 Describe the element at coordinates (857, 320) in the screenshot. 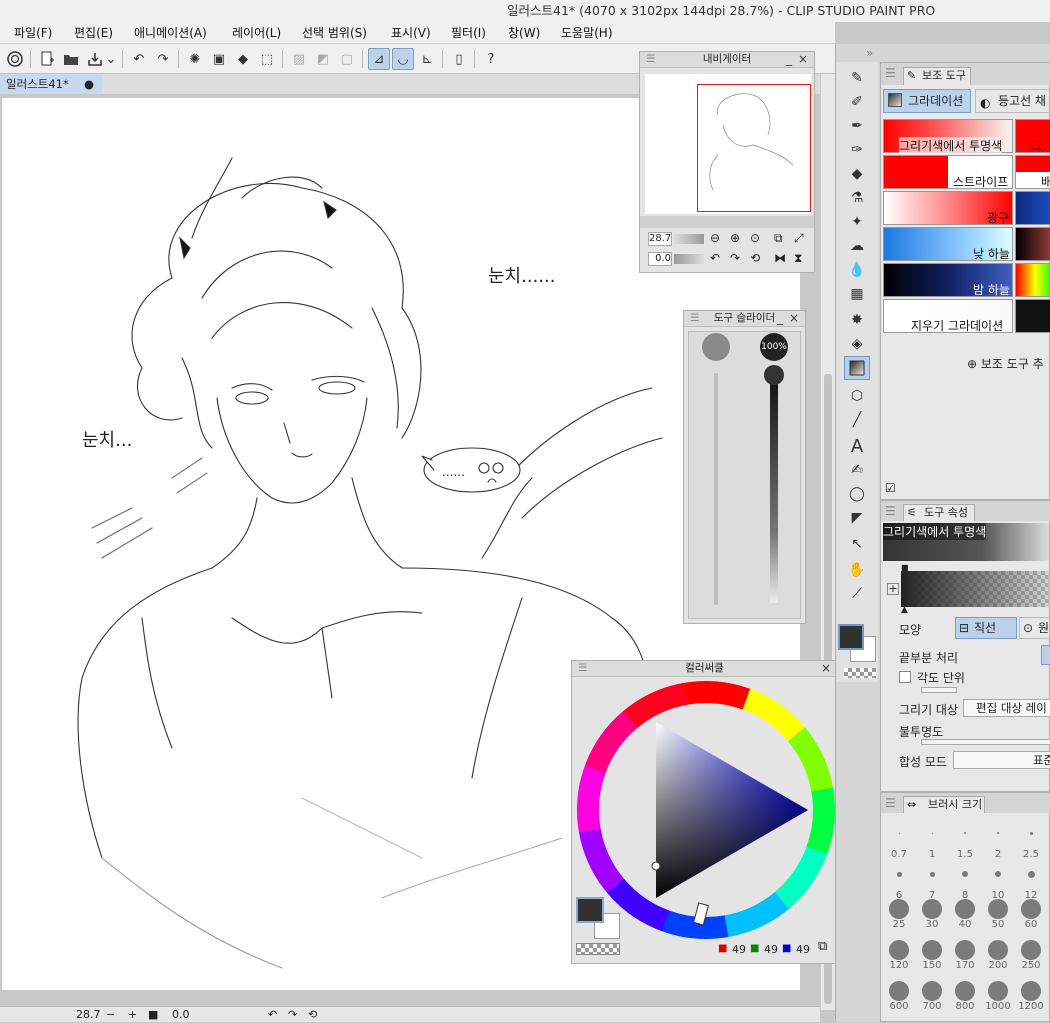

I see `auto-select-tool-icon: ✸` at that location.